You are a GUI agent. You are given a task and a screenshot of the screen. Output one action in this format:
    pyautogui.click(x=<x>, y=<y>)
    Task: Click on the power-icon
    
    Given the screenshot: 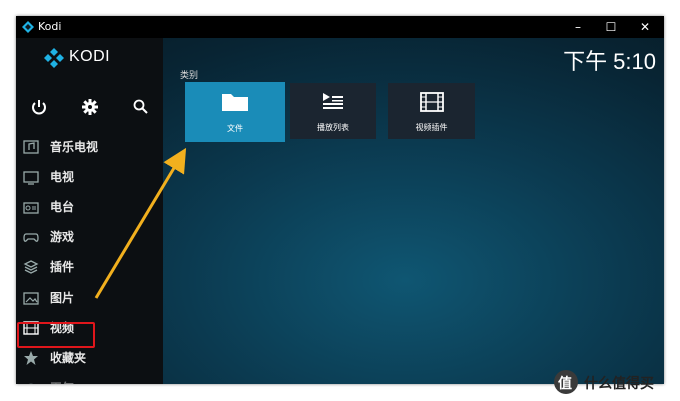 What is the action you would take?
    pyautogui.click(x=40, y=108)
    